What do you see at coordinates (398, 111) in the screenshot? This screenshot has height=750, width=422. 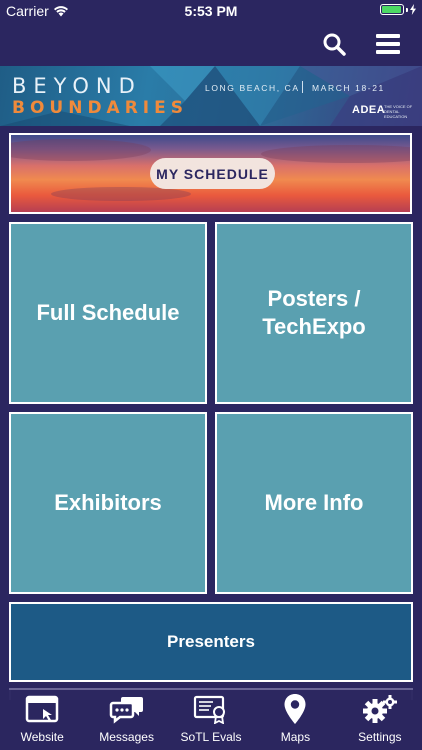 I see `adea-tagline: THE VOICE OF DENTAL EDUCATION` at bounding box center [398, 111].